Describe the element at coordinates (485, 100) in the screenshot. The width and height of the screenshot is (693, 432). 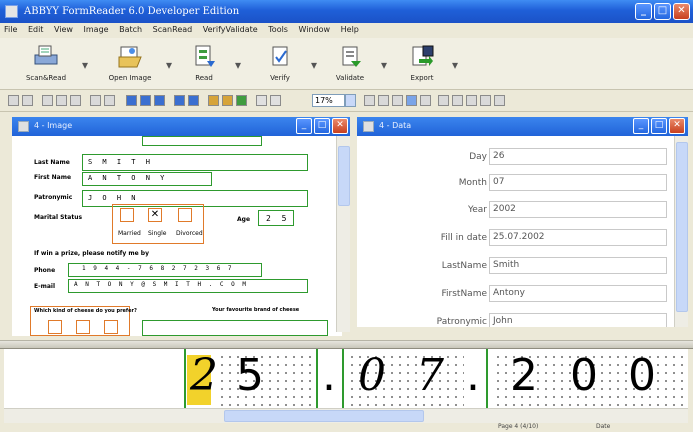
I see `properties-icon` at that location.